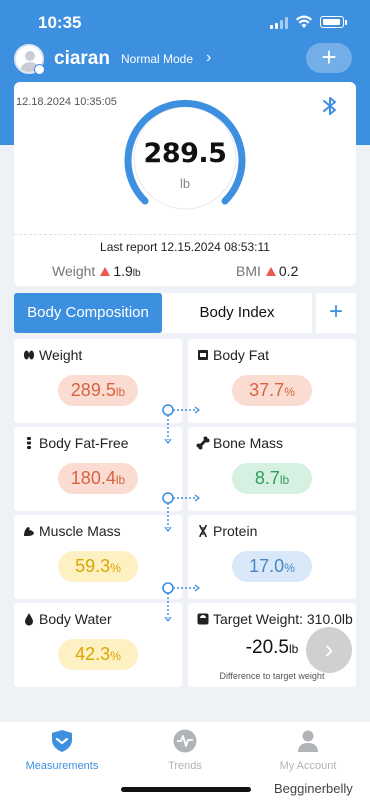 This screenshot has height=800, width=370. Describe the element at coordinates (66, 102) in the screenshot. I see `measurement-timestamp: 12.18.2024 10:35:05` at that location.